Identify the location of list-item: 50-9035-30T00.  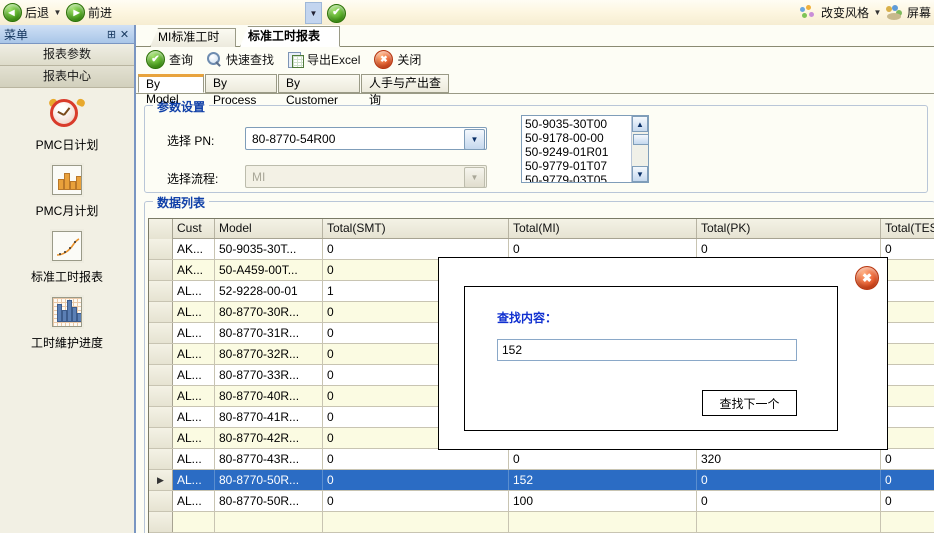
(576, 124).